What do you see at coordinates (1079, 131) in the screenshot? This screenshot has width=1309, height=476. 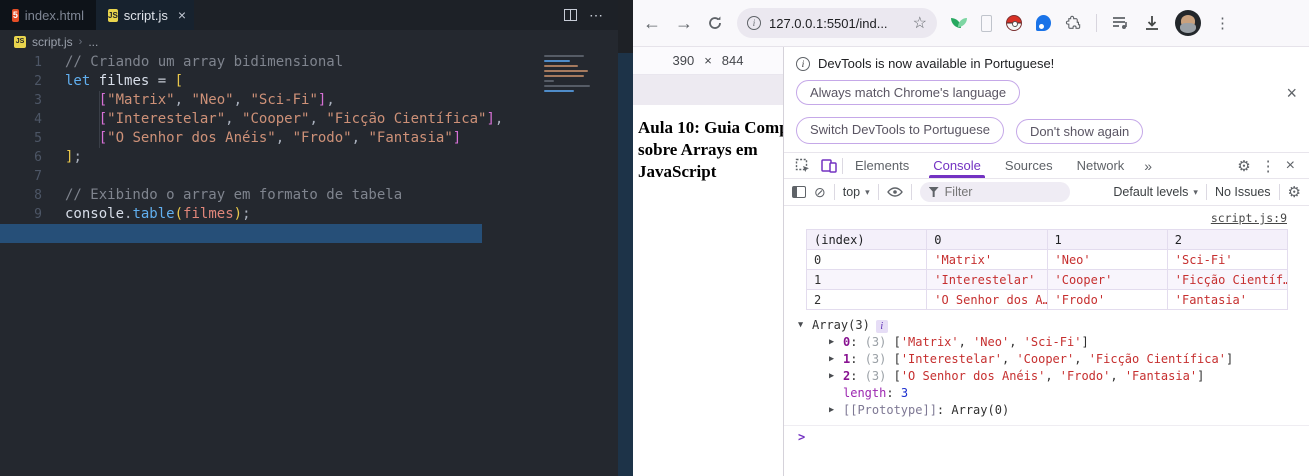 I see `dont-show-again-button: Don't show again` at bounding box center [1079, 131].